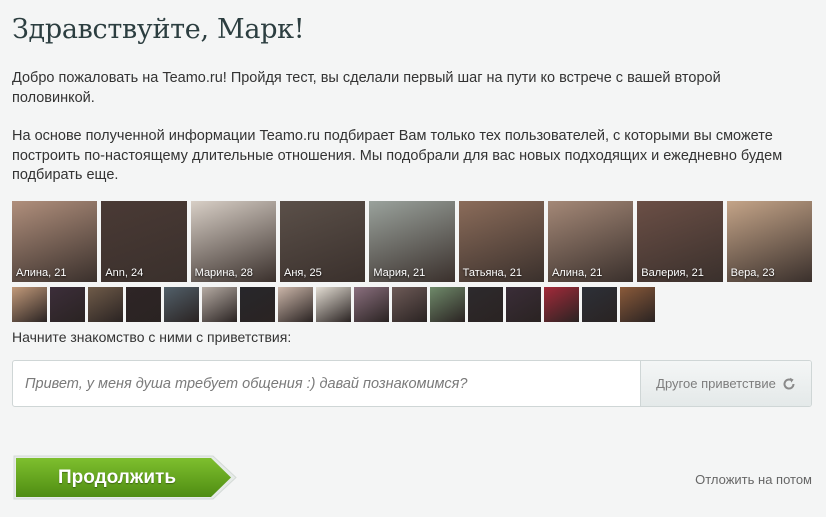 Image resolution: width=826 pixels, height=517 pixels. I want to click on continue-button: Продолжить, so click(125, 477).